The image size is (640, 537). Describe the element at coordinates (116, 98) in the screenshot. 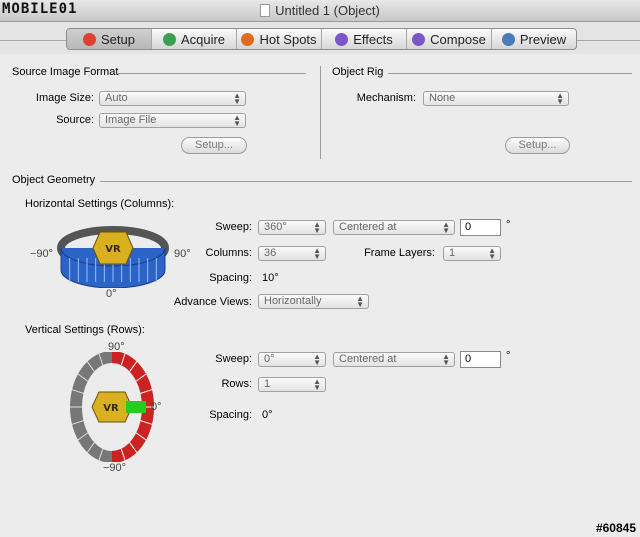

I see `image-size-value: Auto` at that location.